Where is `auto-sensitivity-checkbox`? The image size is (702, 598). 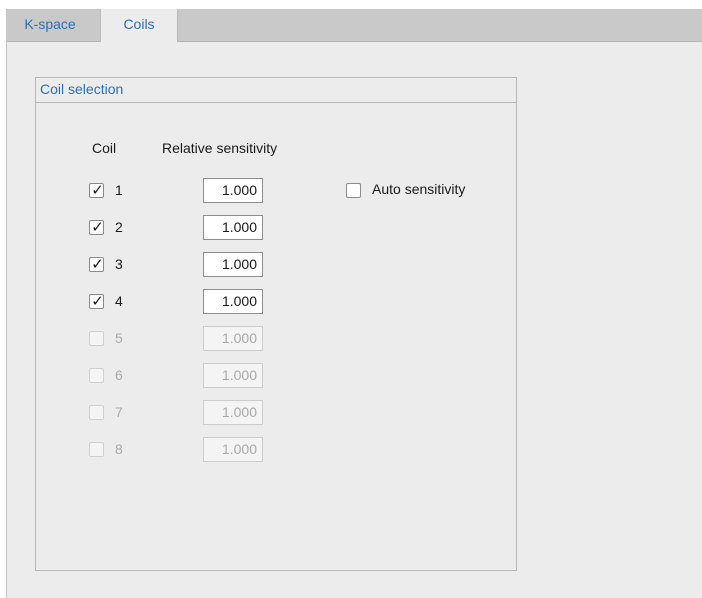
auto-sensitivity-checkbox is located at coordinates (353, 190).